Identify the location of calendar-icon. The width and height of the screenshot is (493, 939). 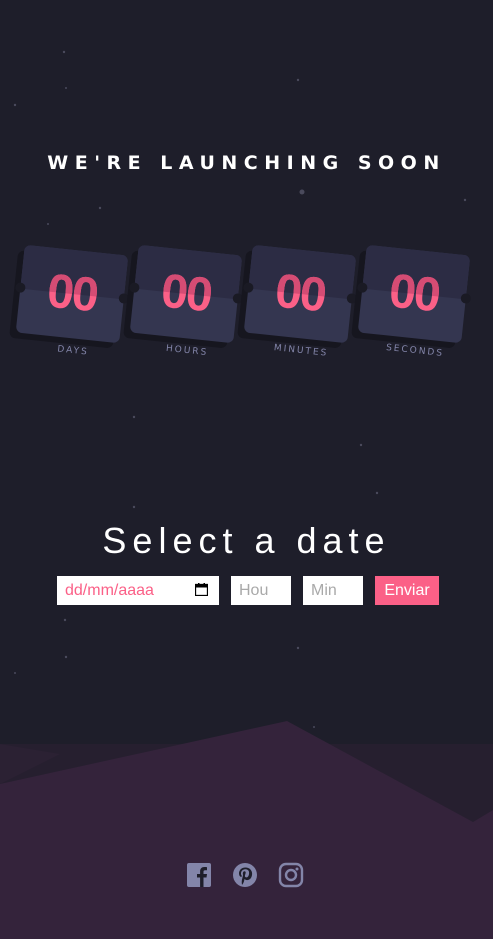
(201, 589).